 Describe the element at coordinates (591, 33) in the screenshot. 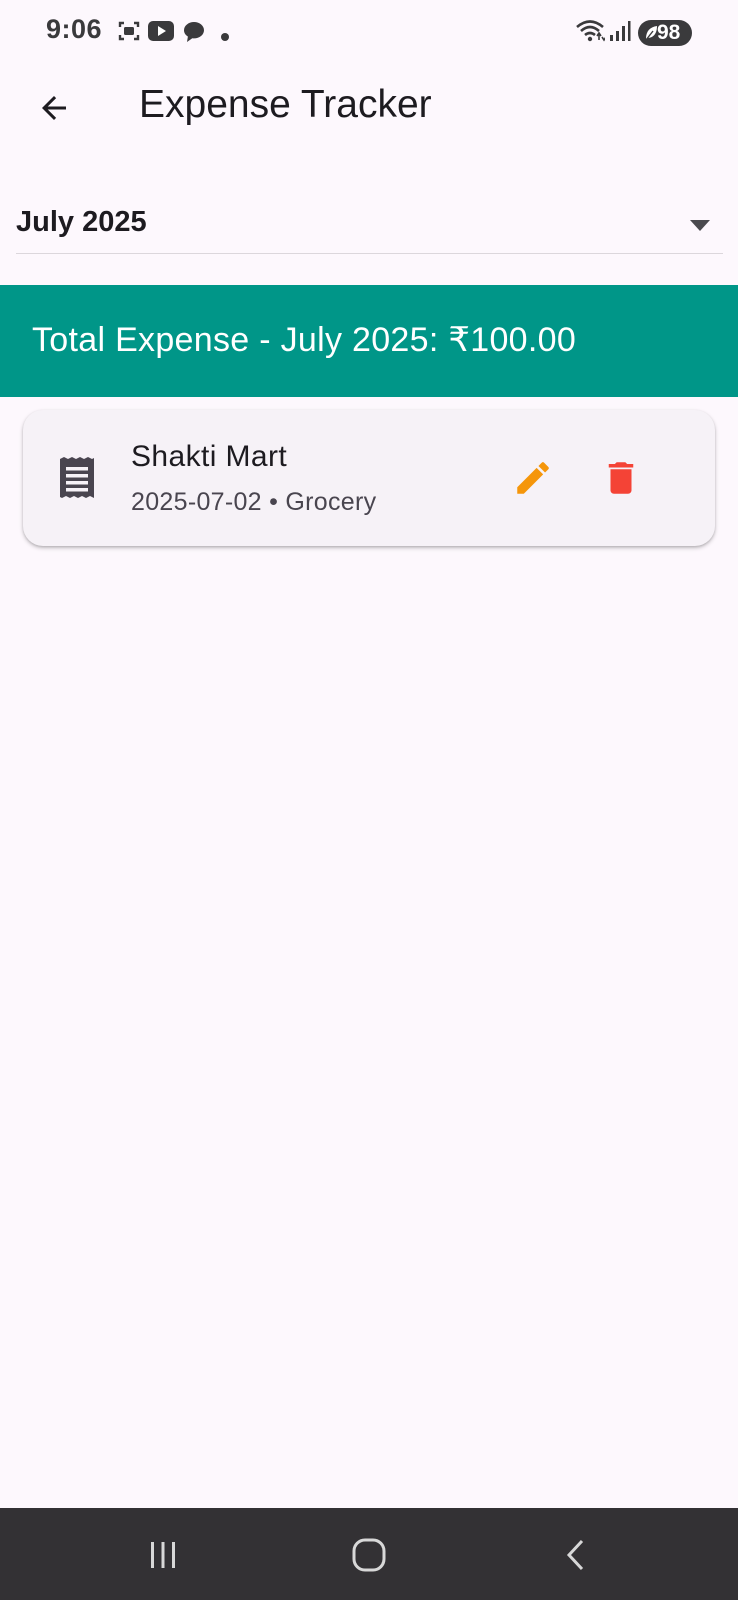

I see `wifi-icon` at that location.